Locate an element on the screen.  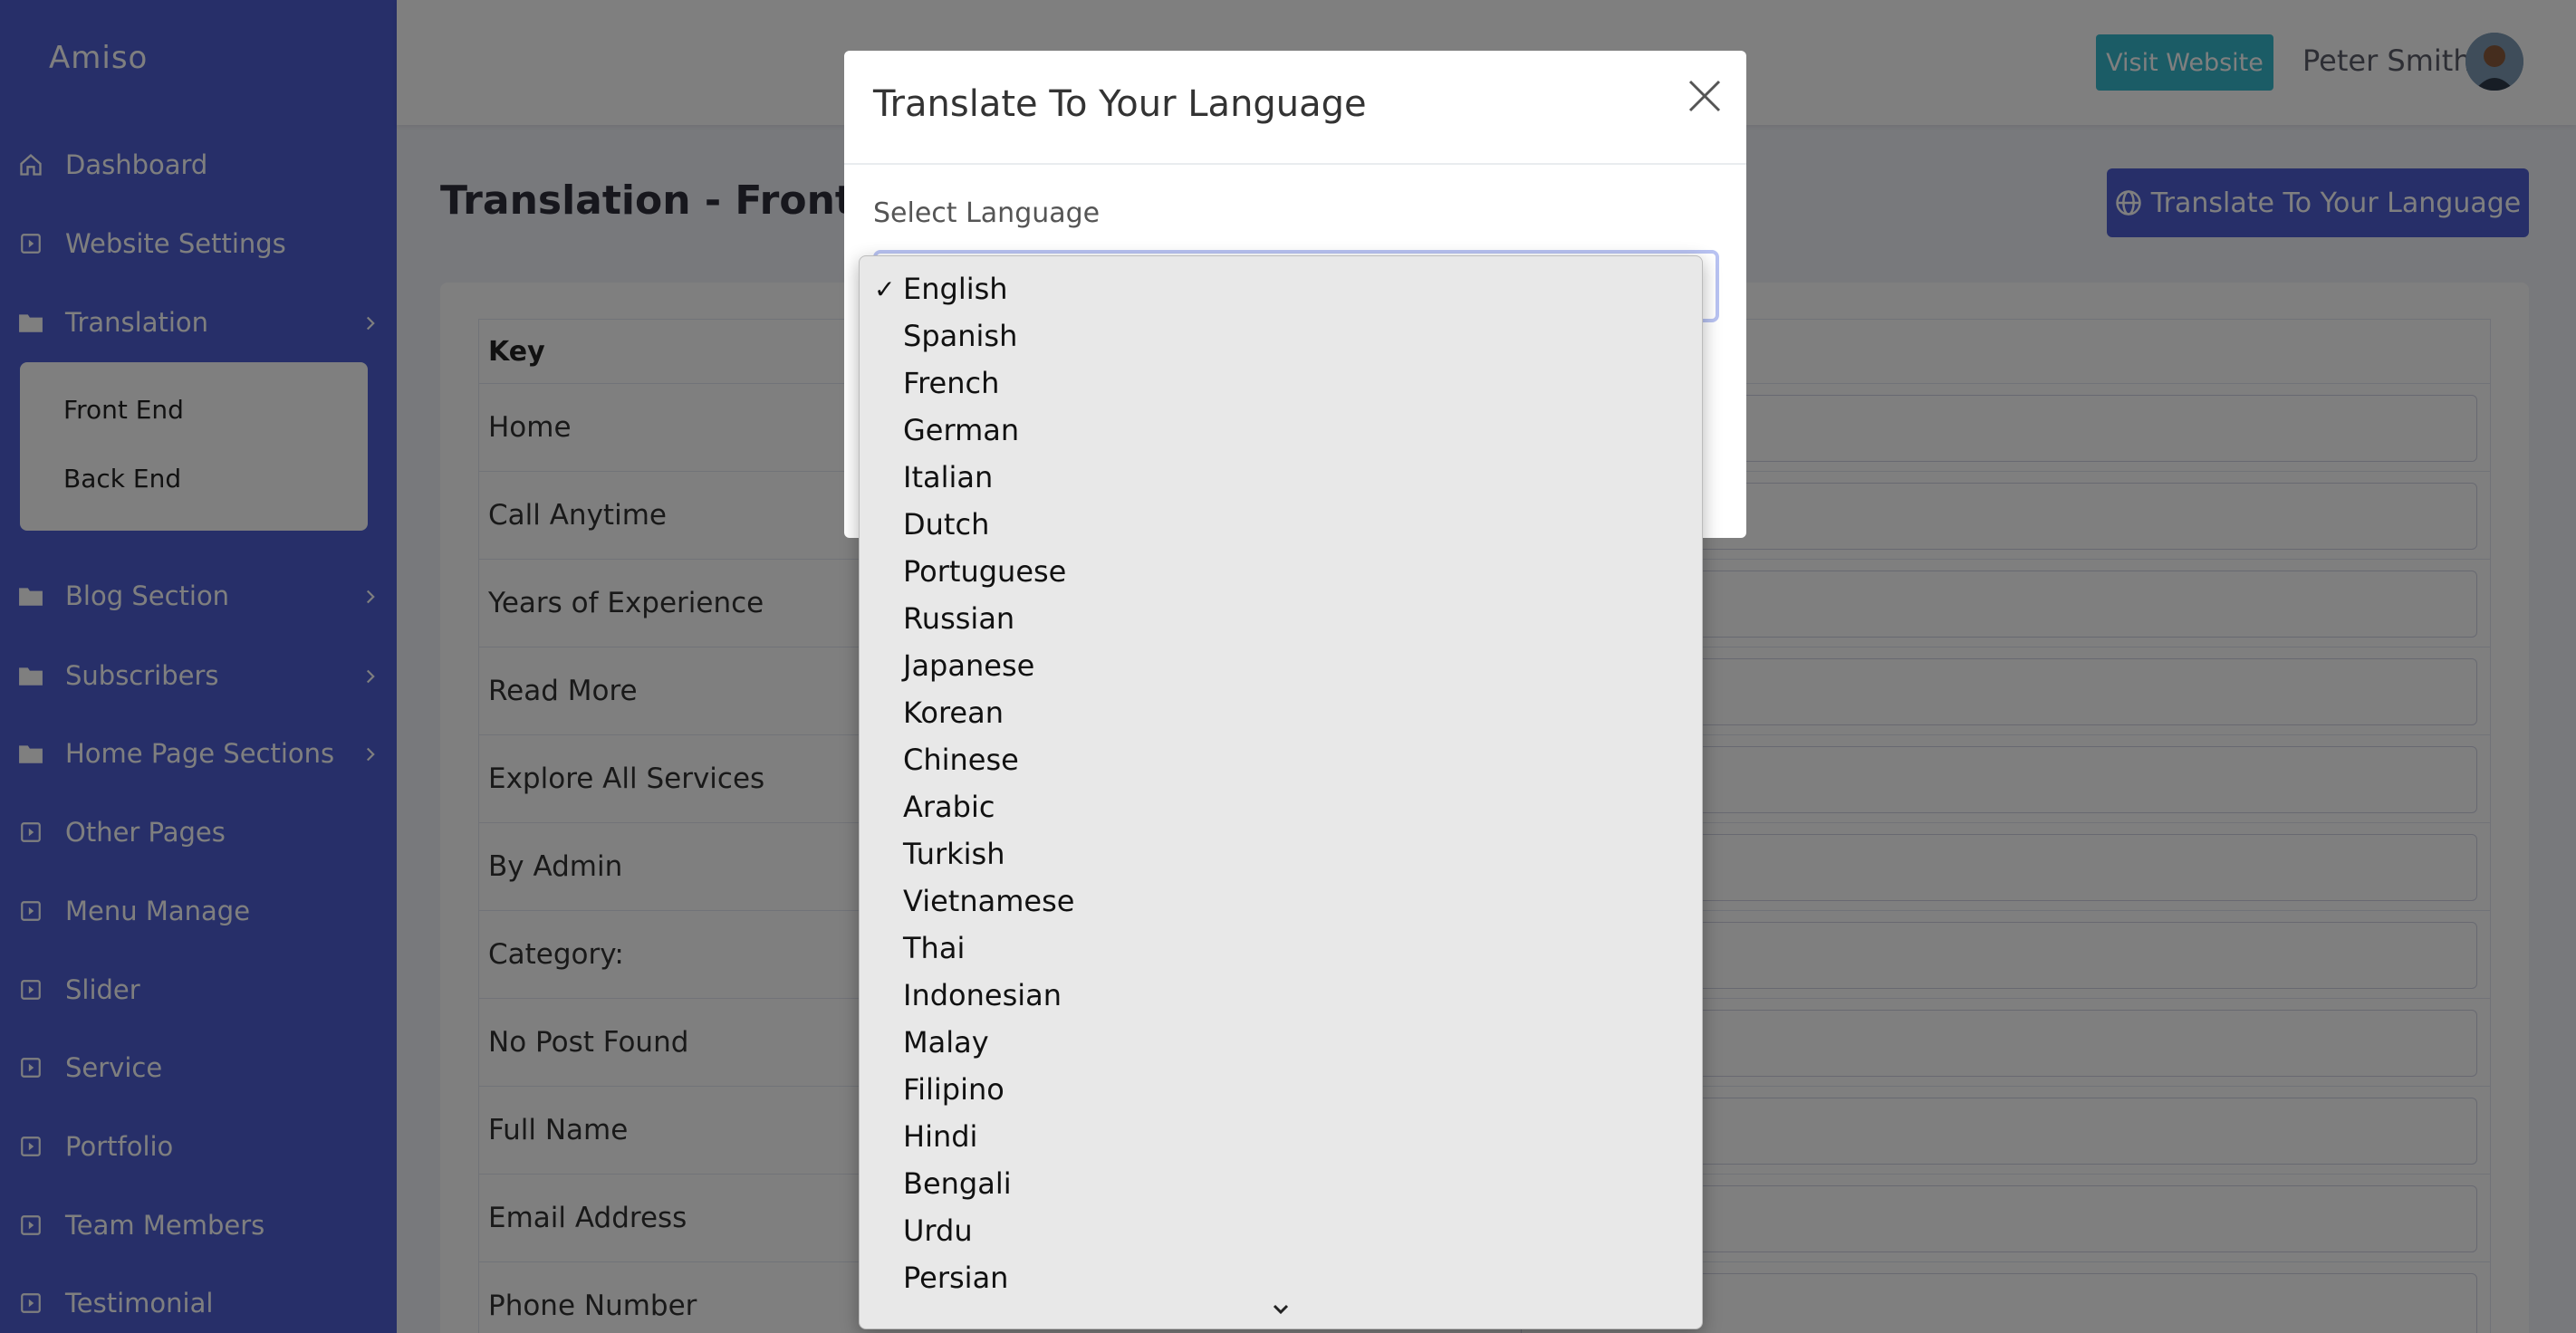
language-option: Indonesian is located at coordinates (1281, 996).